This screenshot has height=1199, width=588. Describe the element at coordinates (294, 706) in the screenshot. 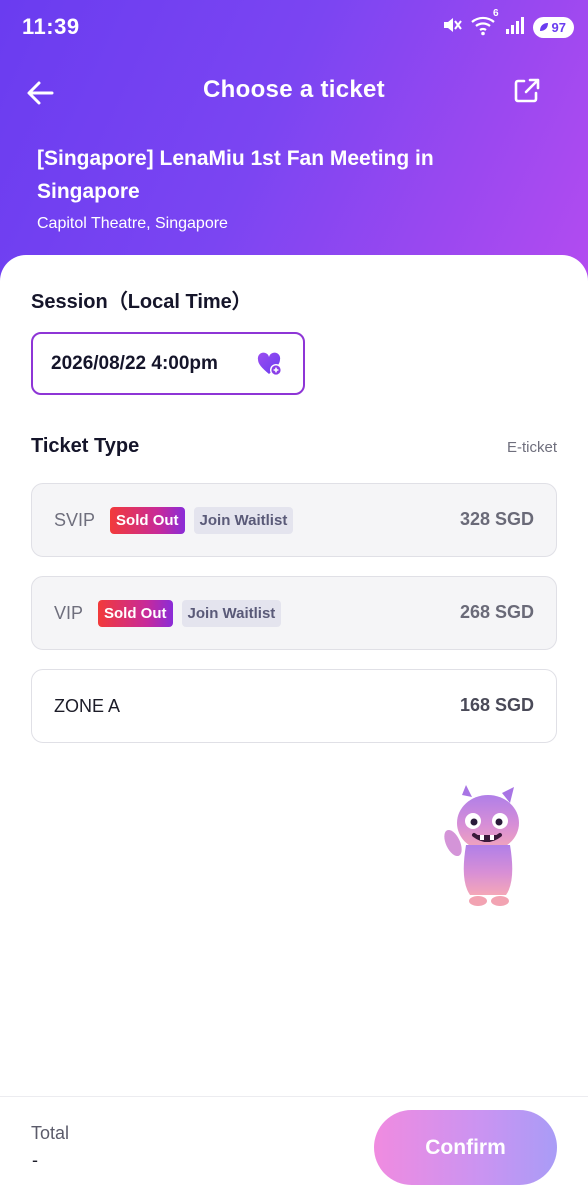

I see `ticket-option-zone-a: ZONE A 168 SGD` at that location.